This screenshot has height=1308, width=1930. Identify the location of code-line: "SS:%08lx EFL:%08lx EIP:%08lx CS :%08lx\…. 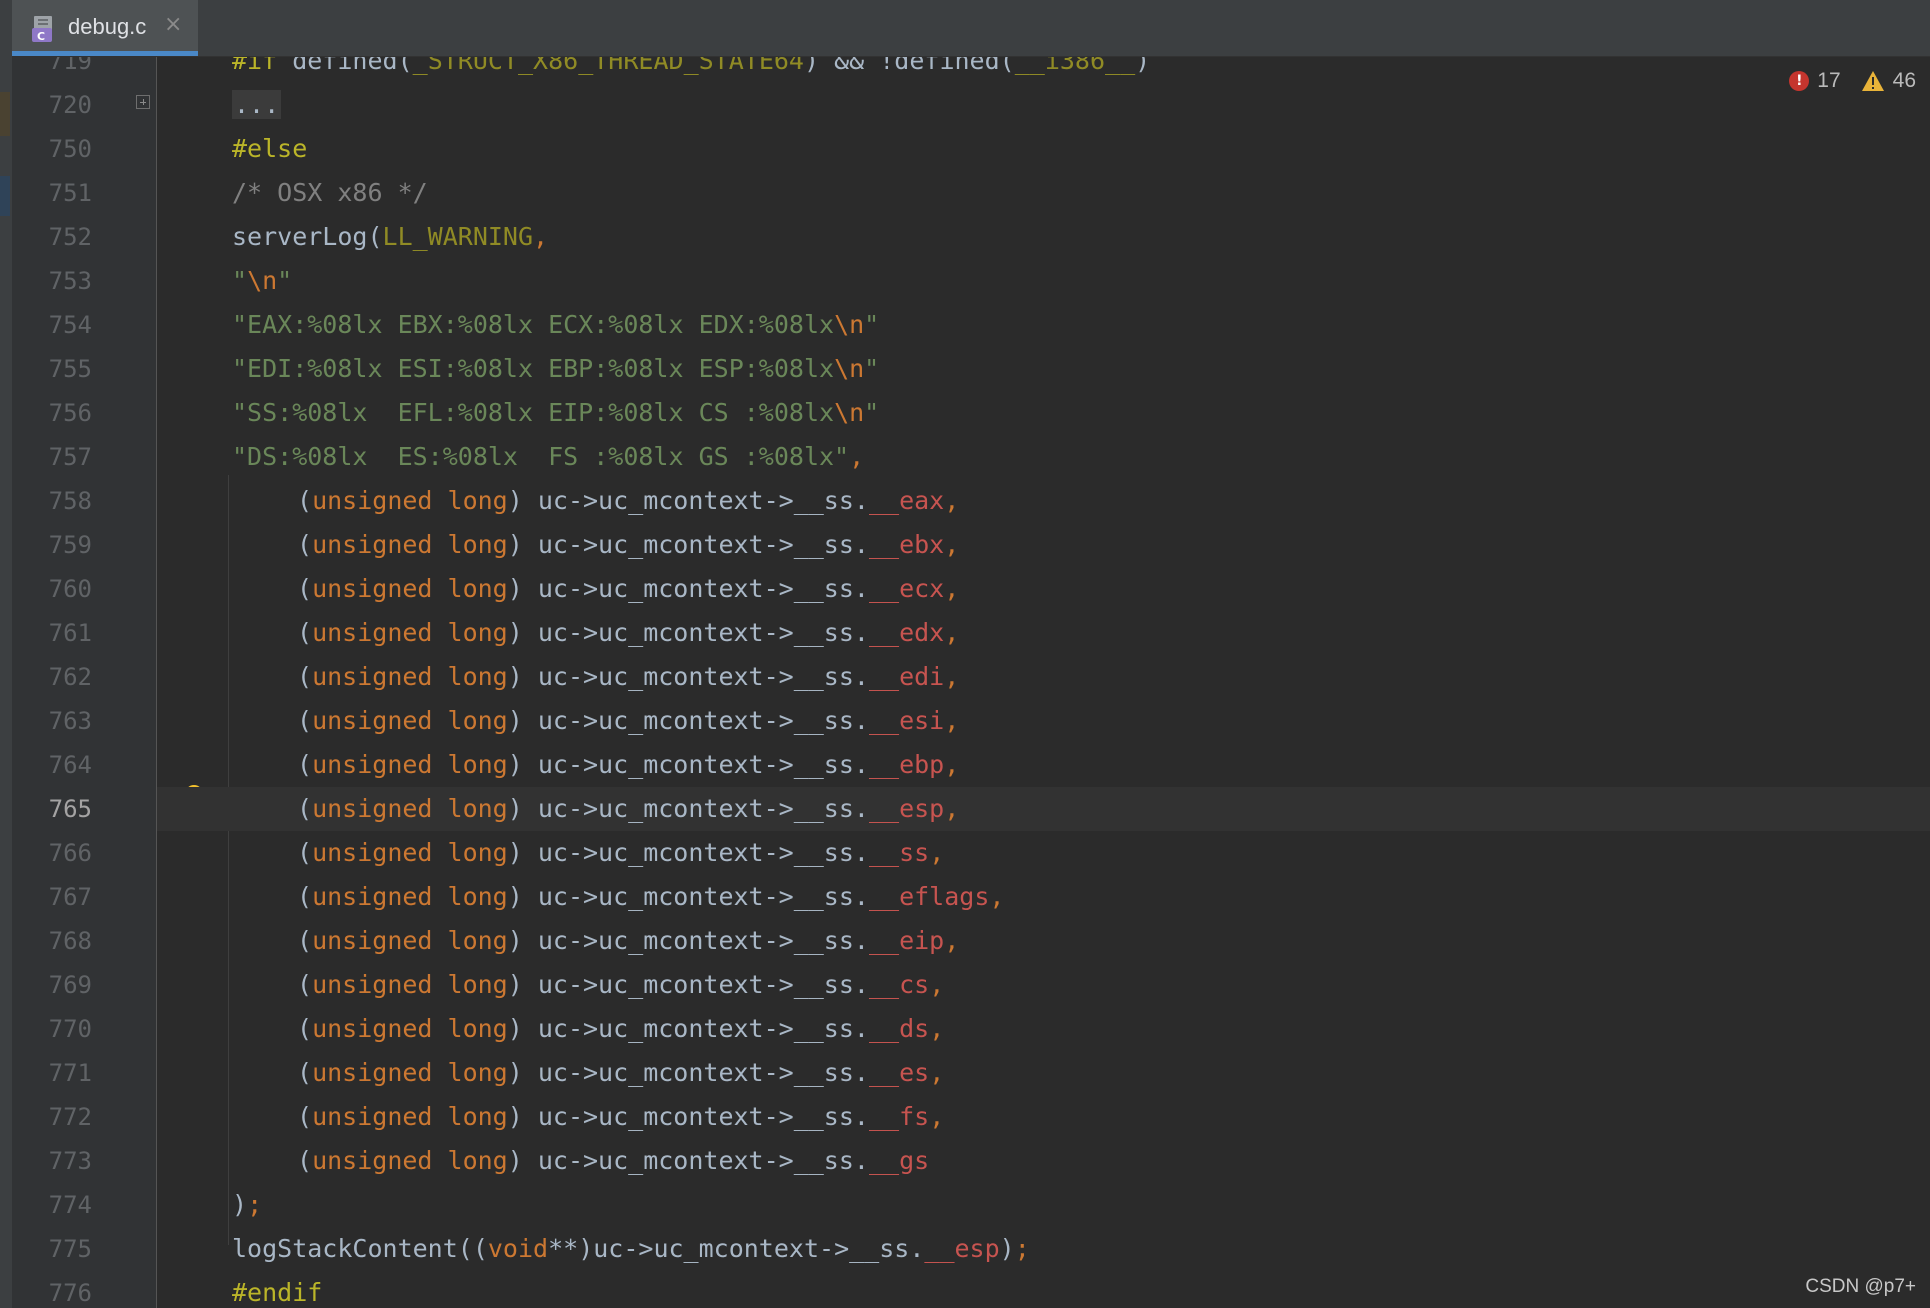
(1043, 413).